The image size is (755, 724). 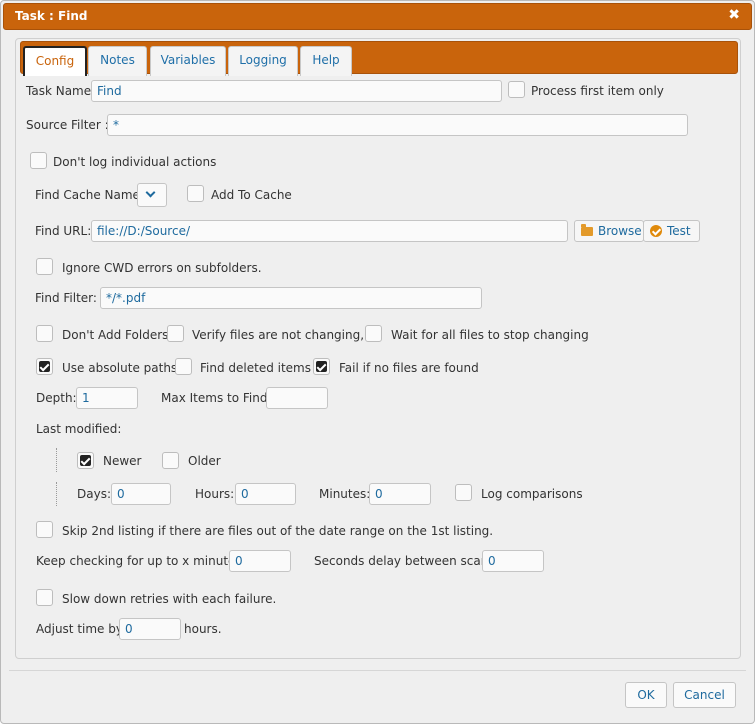 What do you see at coordinates (162, 268) in the screenshot?
I see `ignore-cwd-label: Ignore CWD errors on subfolders.` at bounding box center [162, 268].